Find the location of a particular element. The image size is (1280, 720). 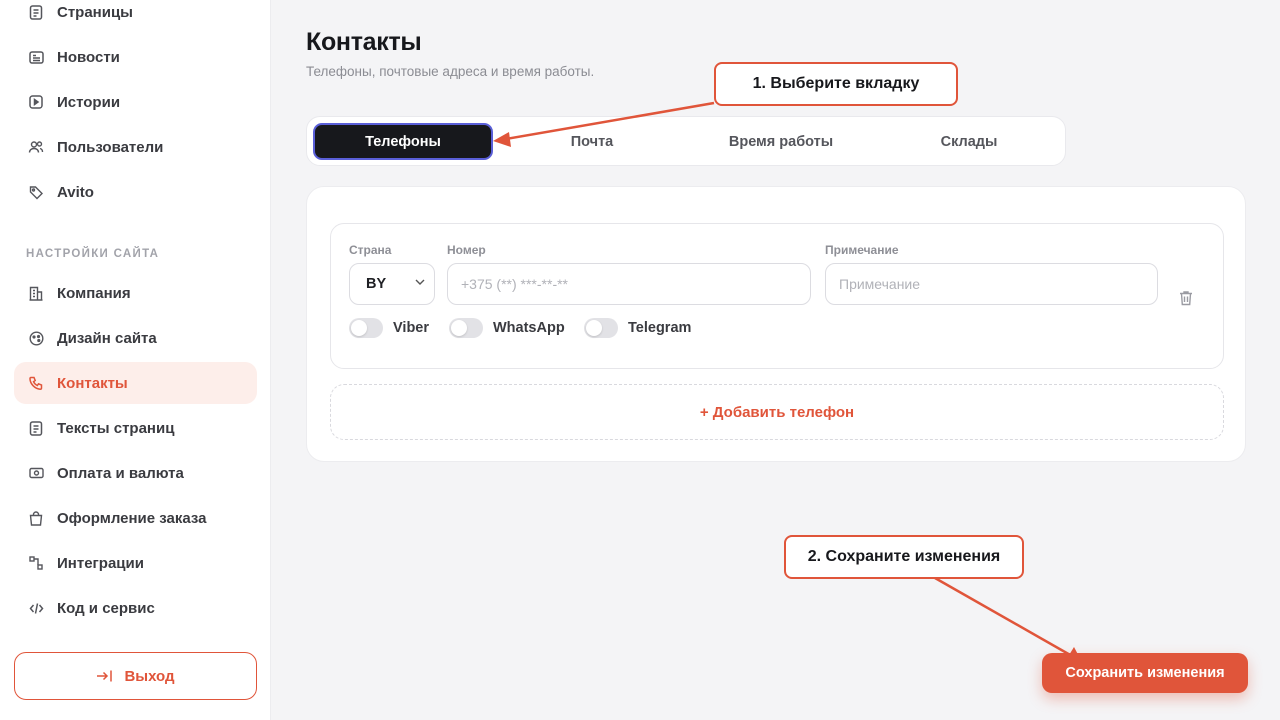

palette-icon is located at coordinates (36, 338).